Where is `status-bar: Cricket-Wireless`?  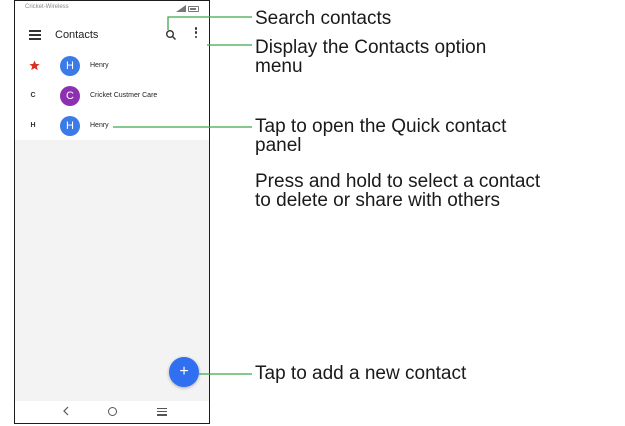
status-bar: Cricket-Wireless is located at coordinates (112, 8).